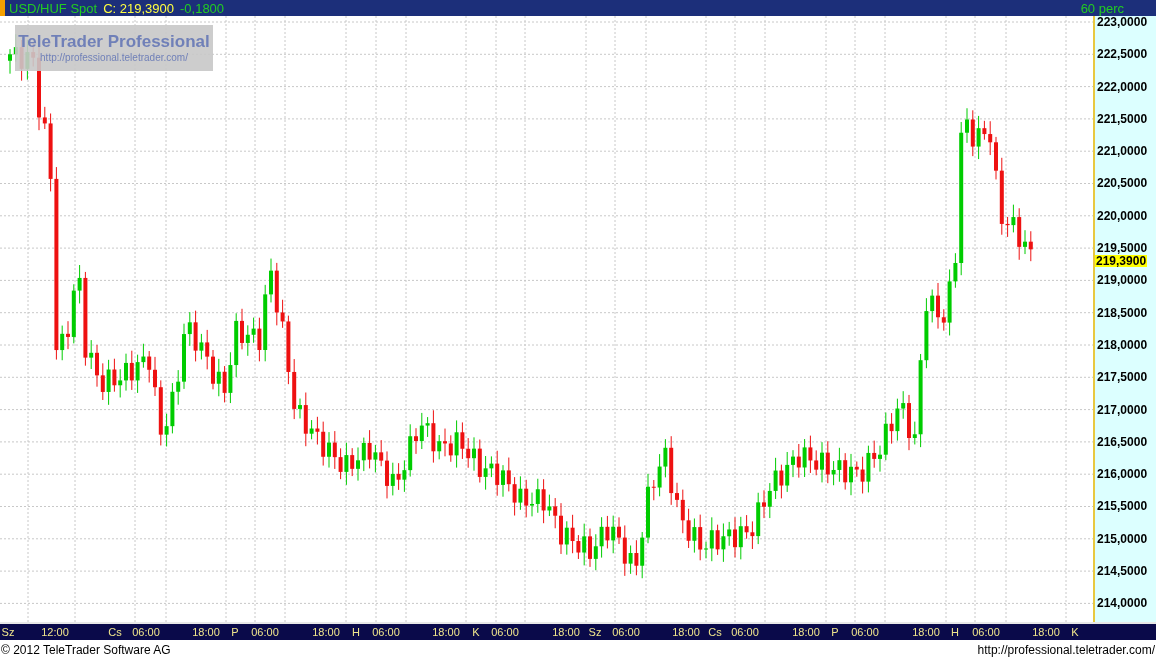  What do you see at coordinates (114, 42) in the screenshot?
I see `logo-title: TeleTrader Professional` at bounding box center [114, 42].